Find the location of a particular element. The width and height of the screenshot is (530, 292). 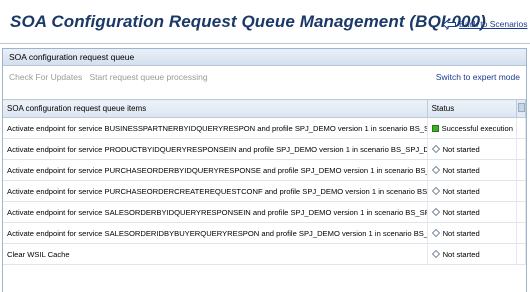

table-scrollbar is located at coordinates (521, 108).